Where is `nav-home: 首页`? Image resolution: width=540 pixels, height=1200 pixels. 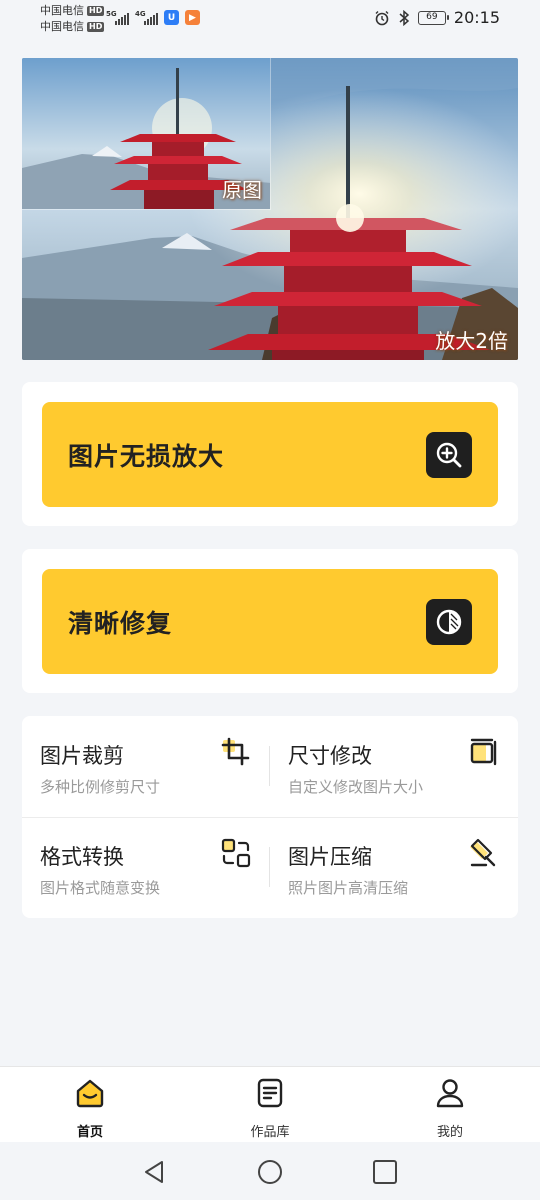 nav-home: 首页 is located at coordinates (90, 1107).